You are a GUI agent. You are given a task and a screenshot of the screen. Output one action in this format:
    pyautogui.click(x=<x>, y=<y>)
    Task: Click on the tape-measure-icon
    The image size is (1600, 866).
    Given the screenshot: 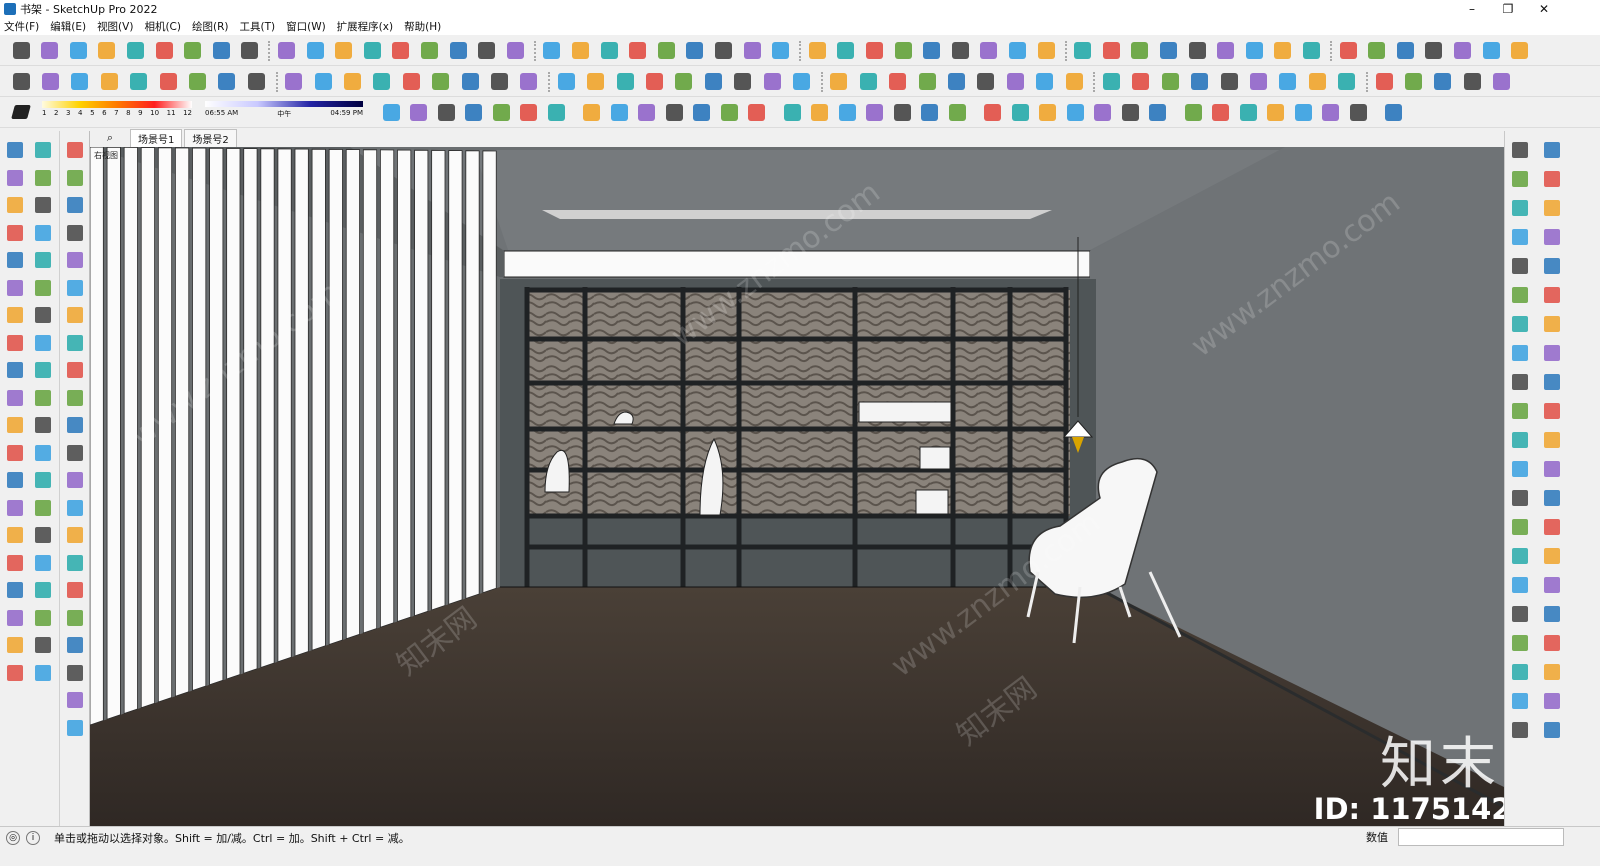 What is the action you would take?
    pyautogui.click(x=15, y=453)
    